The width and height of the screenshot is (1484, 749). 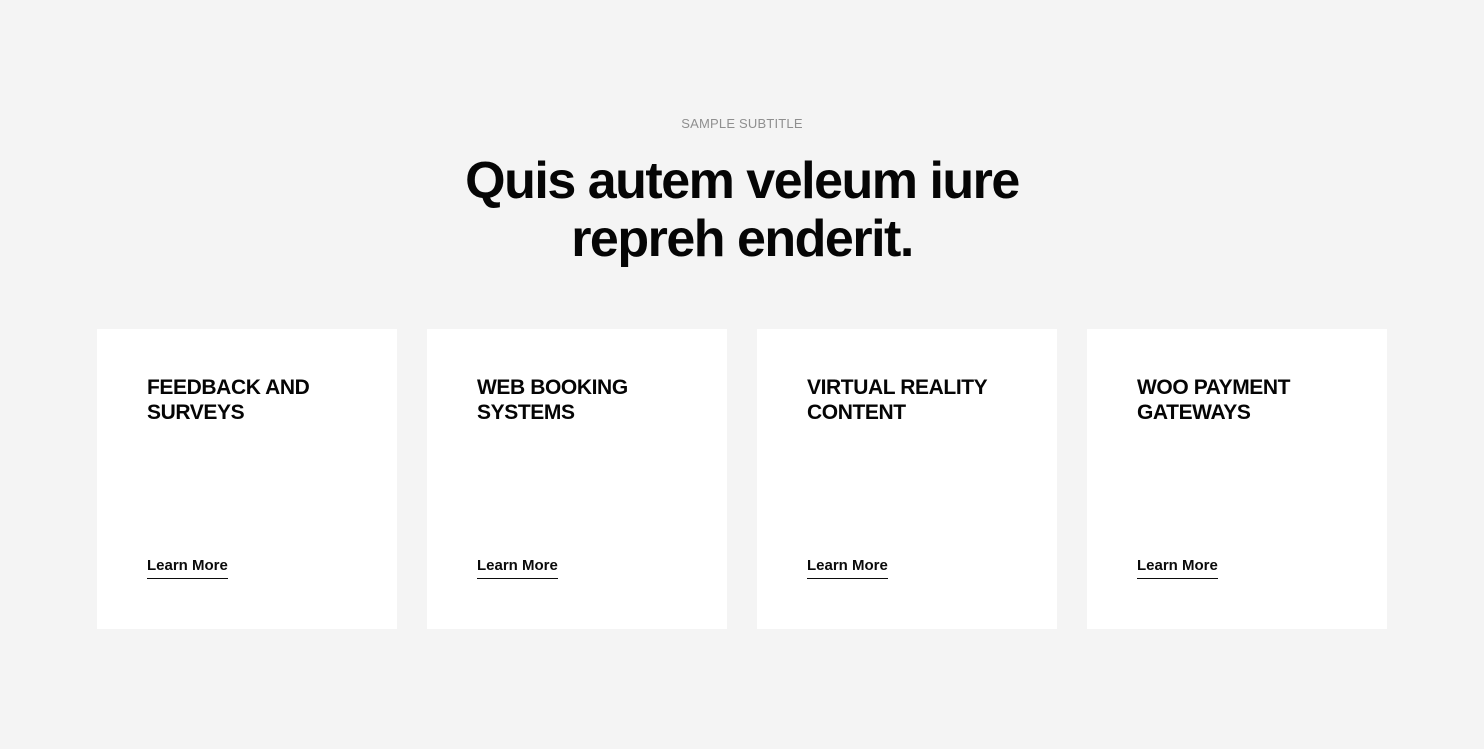 I want to click on card-title: WOO PAYMENT GATEWAYS, so click(x=1247, y=400).